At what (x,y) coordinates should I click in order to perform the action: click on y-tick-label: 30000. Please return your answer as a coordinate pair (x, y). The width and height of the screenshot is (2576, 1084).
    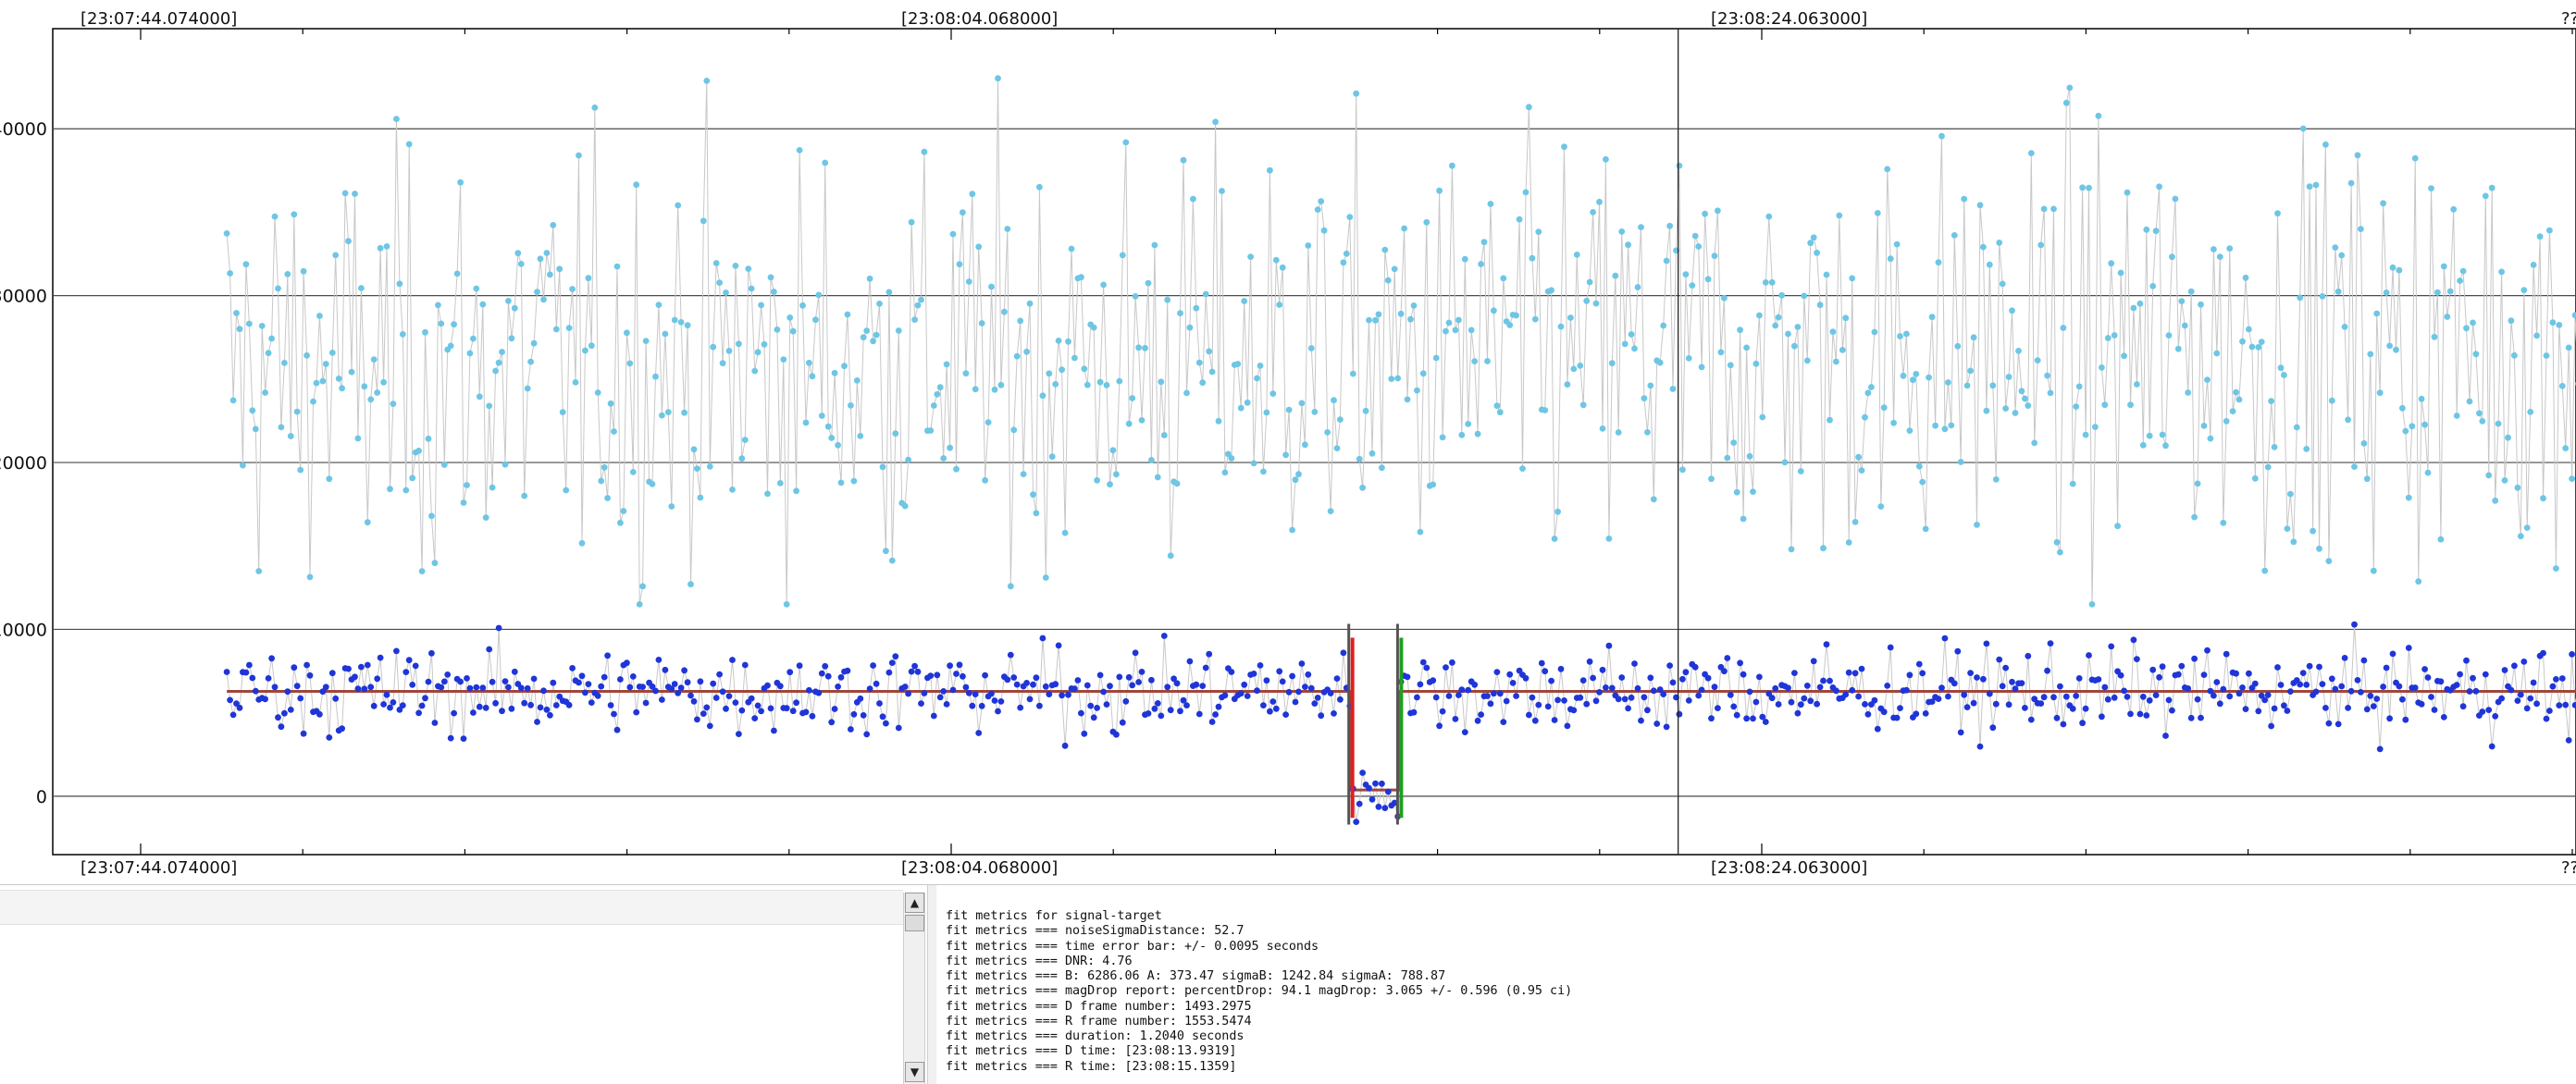
    Looking at the image, I should click on (23, 297).